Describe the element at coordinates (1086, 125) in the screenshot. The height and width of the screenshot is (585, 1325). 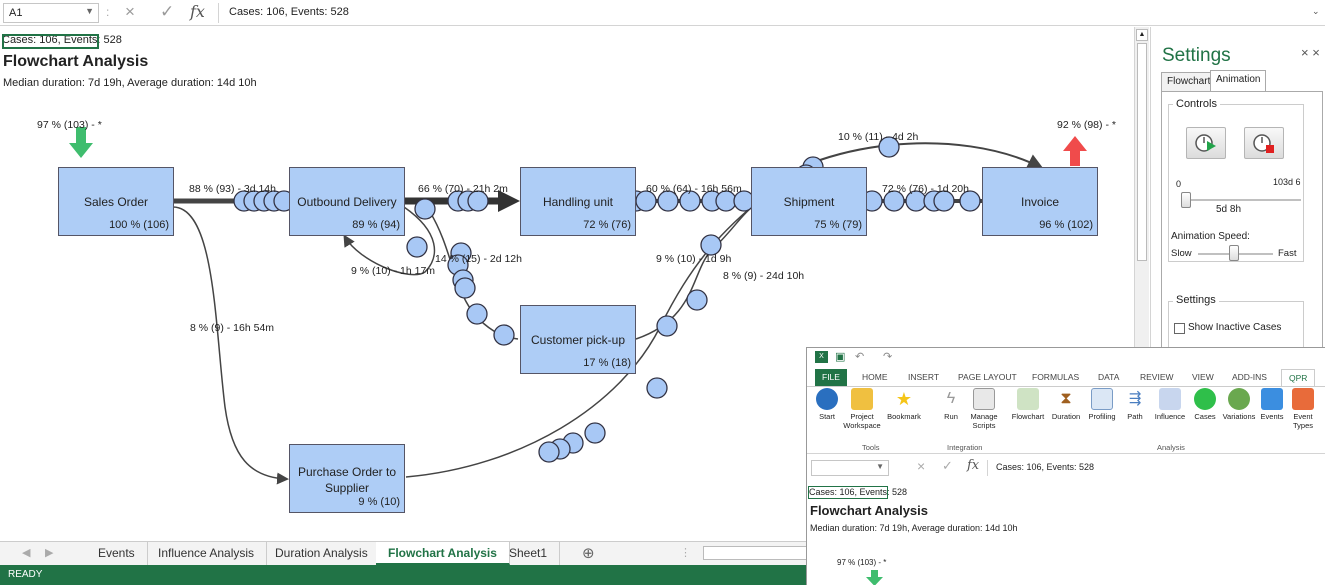
I see `end-label: 92 % (98) - *` at that location.